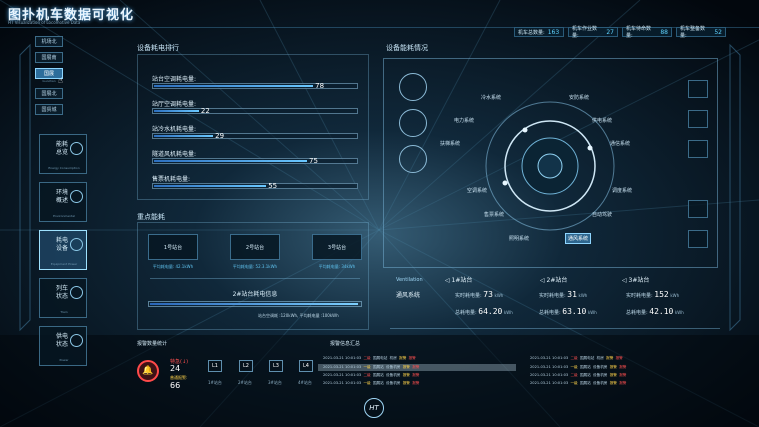  Describe the element at coordinates (49, 109) in the screenshot. I see `city-item-guomaocheng: 国贸城` at that location.